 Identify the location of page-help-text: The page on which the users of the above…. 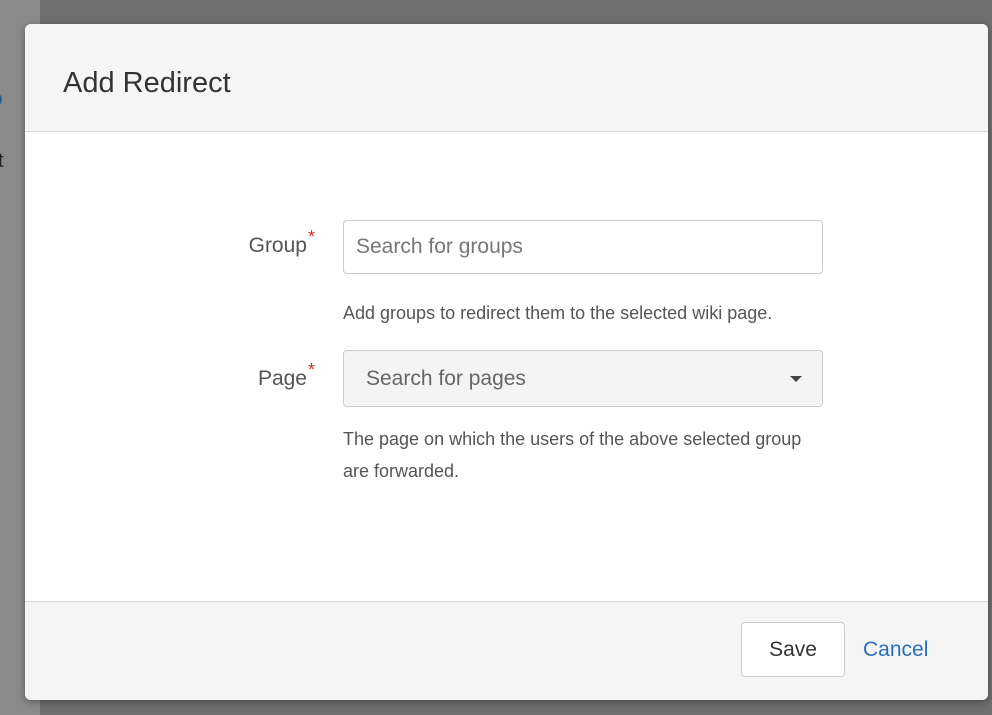
(572, 455).